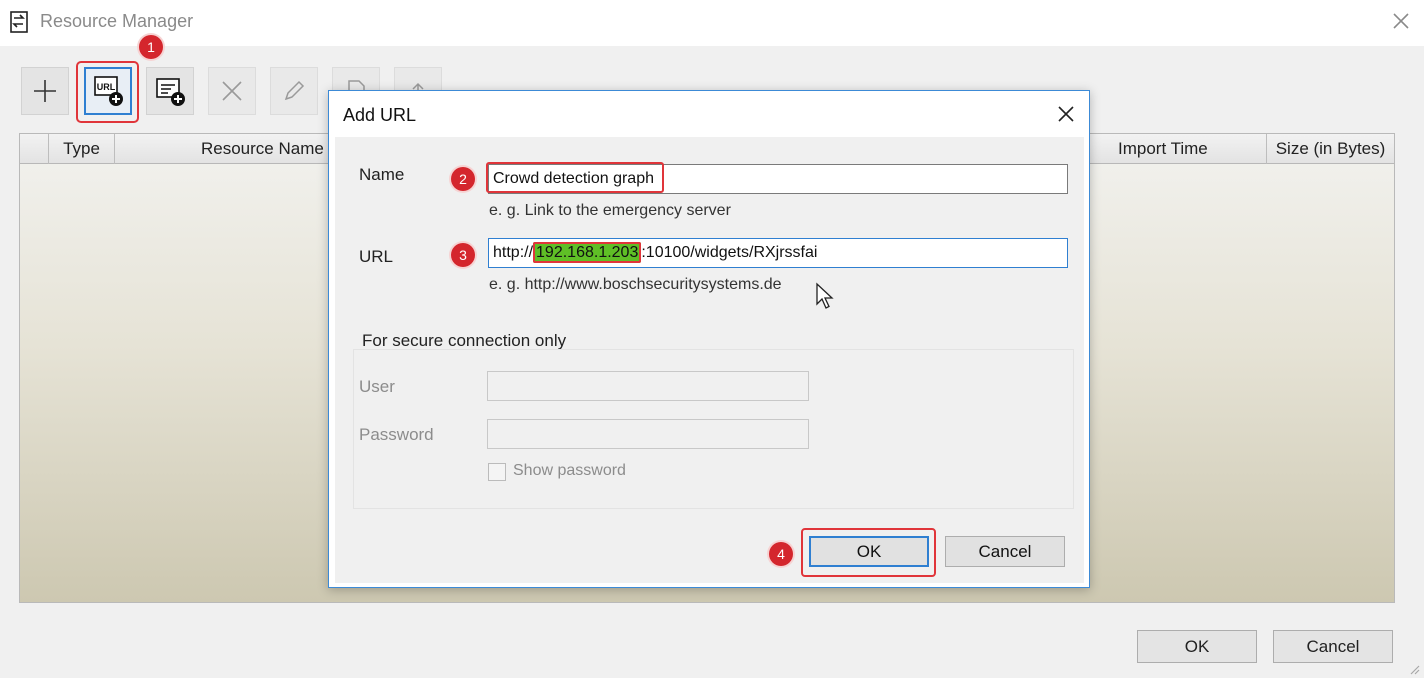 This screenshot has height=678, width=1424. Describe the element at coordinates (1005, 551) in the screenshot. I see `dialog-cancel-button: Cancel` at that location.